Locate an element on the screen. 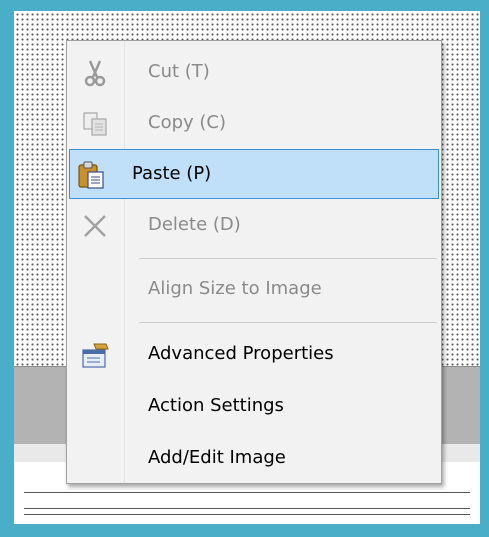 The height and width of the screenshot is (537, 489). menu-item-label: Copy (C) is located at coordinates (187, 122).